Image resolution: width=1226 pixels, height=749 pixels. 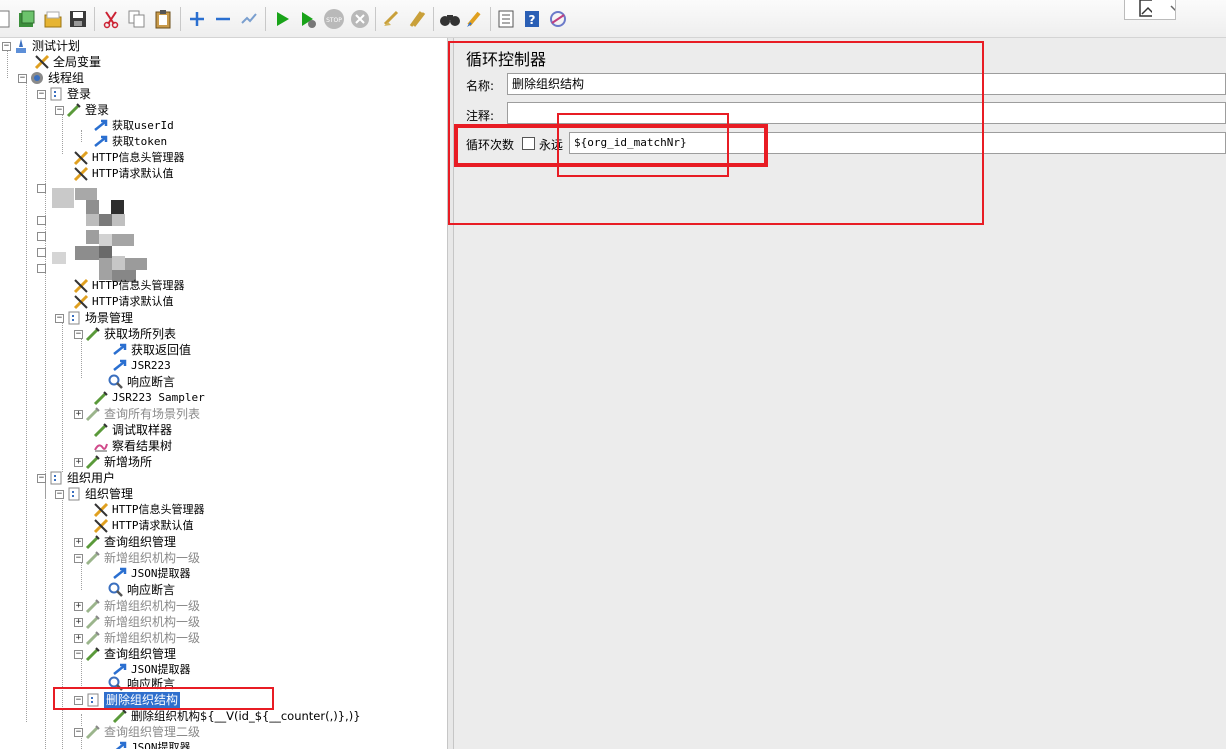 I want to click on forever-checkbox, so click(x=528, y=143).